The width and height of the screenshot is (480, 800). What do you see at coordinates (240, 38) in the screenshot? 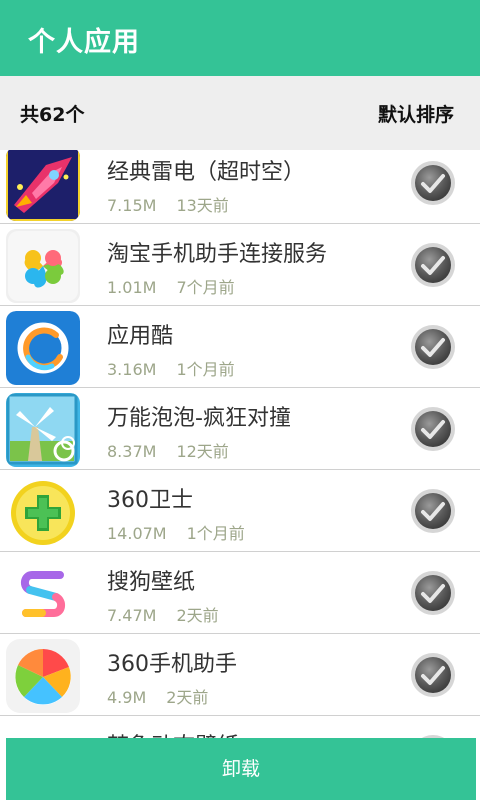
I see `top-bar: 个人应用` at bounding box center [240, 38].